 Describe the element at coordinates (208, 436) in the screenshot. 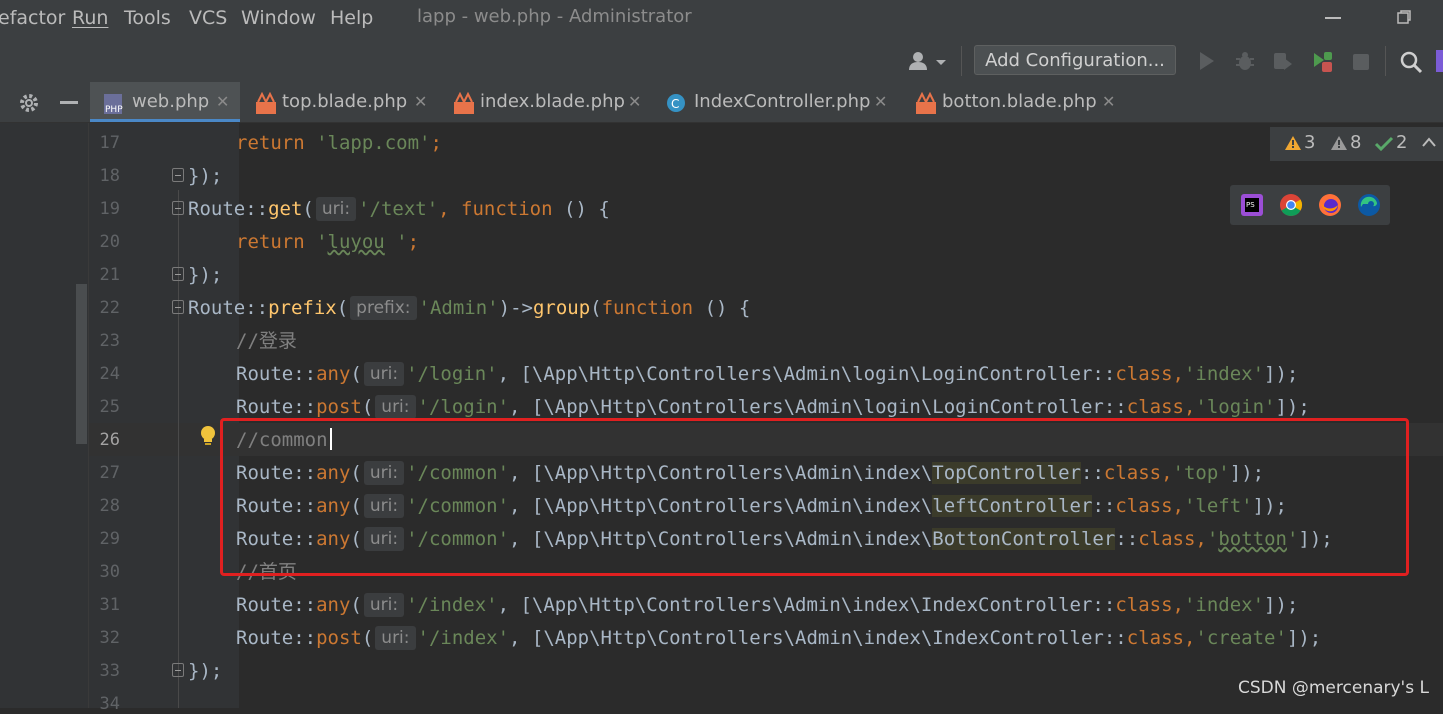

I see `lightbulb-icon` at that location.